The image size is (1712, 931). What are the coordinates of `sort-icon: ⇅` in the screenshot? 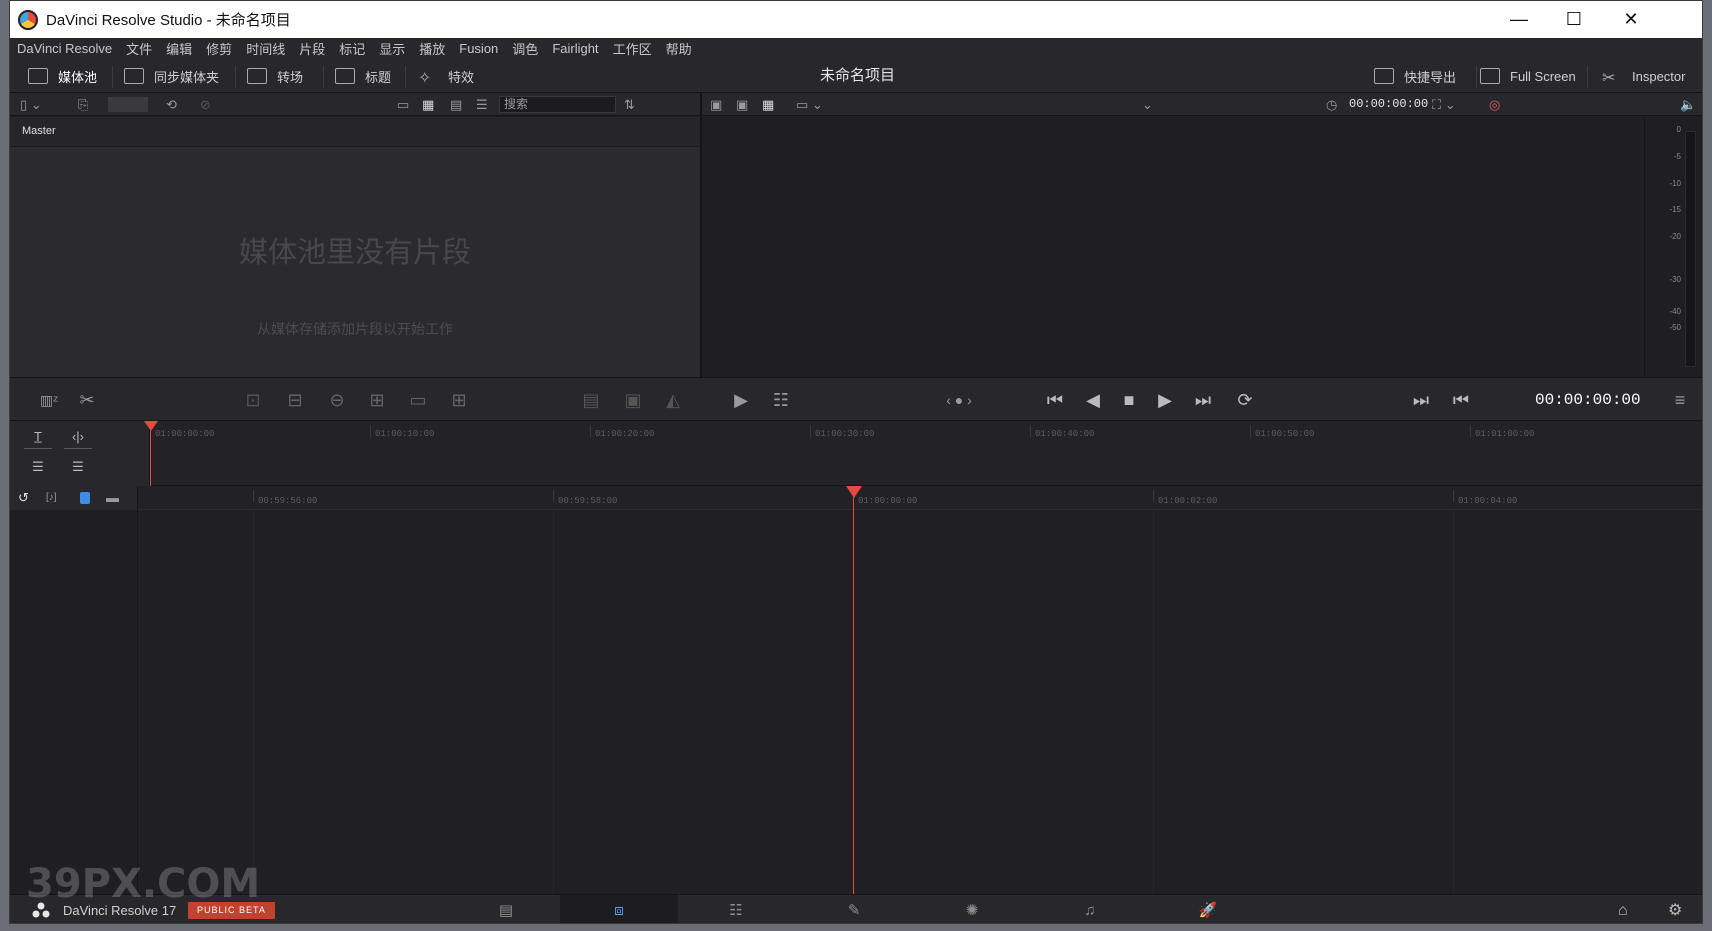 It's located at (629, 104).